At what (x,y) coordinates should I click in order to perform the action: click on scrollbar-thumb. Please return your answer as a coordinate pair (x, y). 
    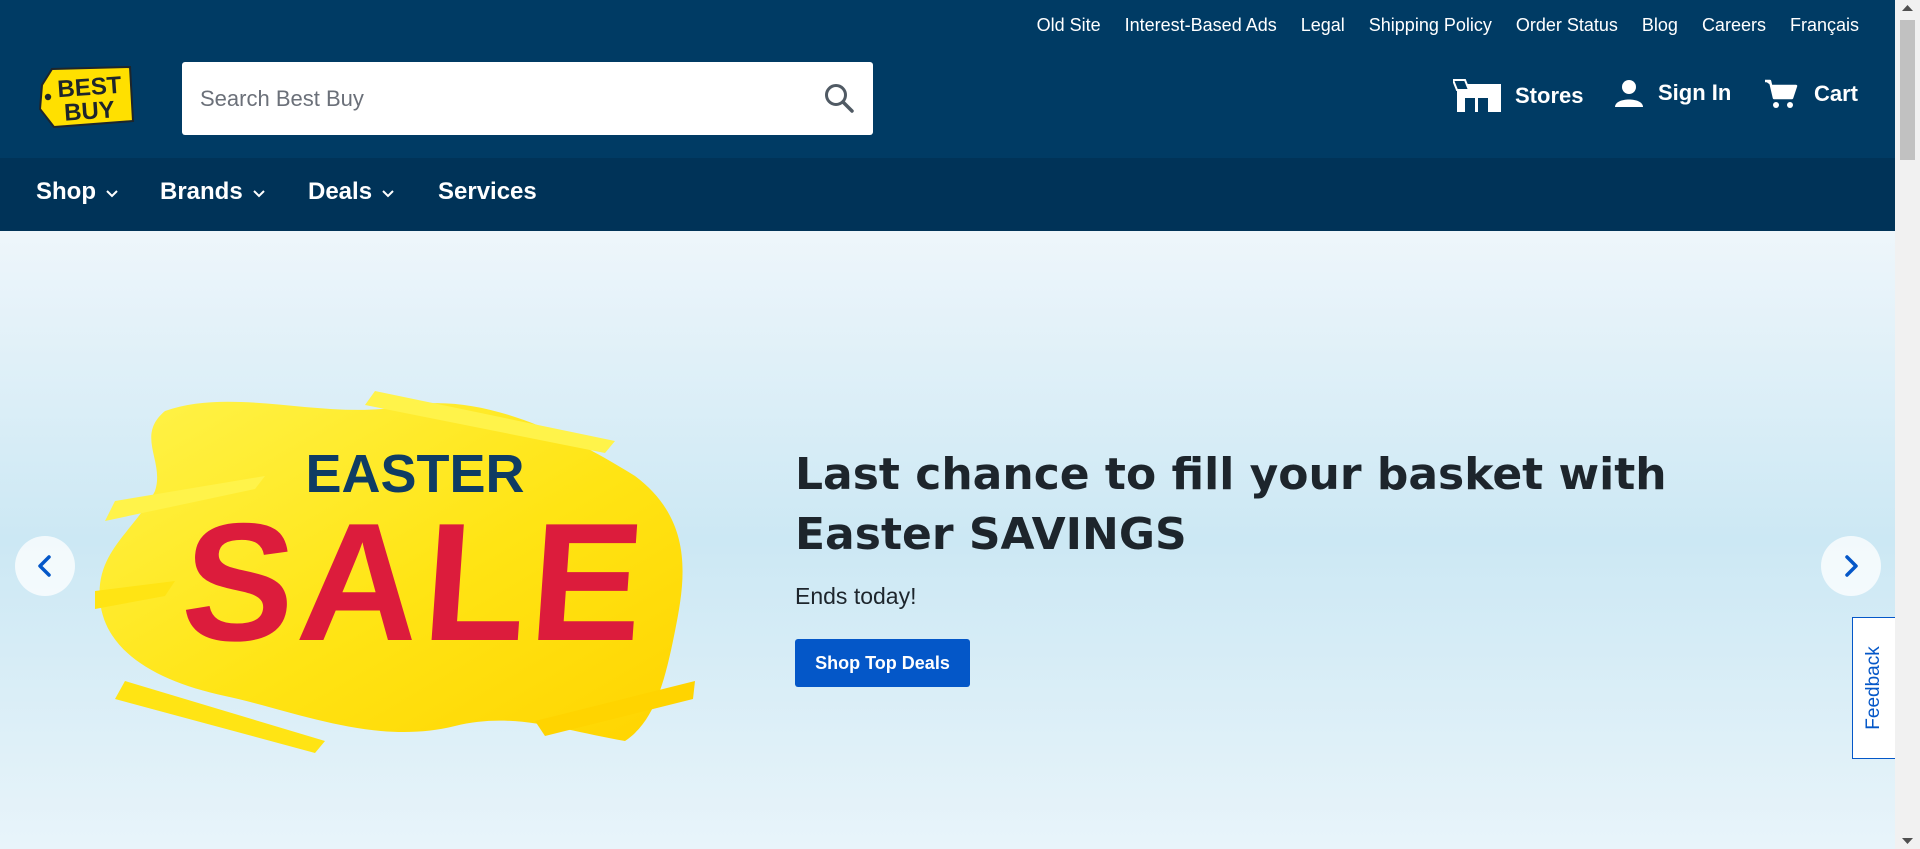
    Looking at the image, I should click on (1907, 90).